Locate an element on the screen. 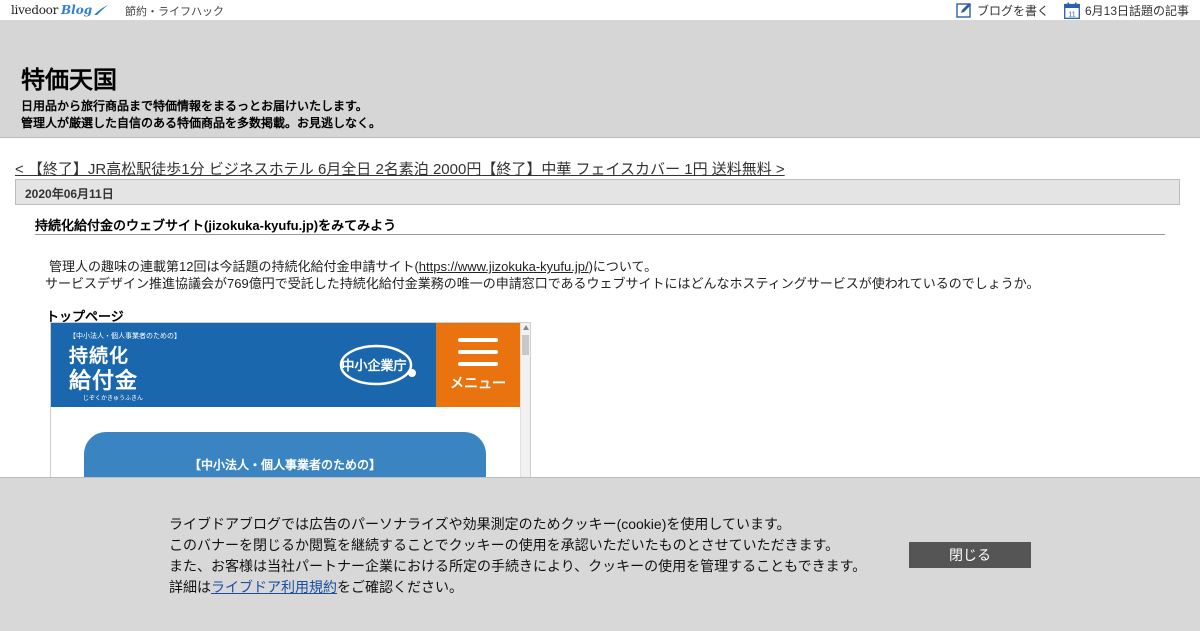 This screenshot has width=1200, height=631. date-bar: 2020年06月11日 is located at coordinates (597, 192).